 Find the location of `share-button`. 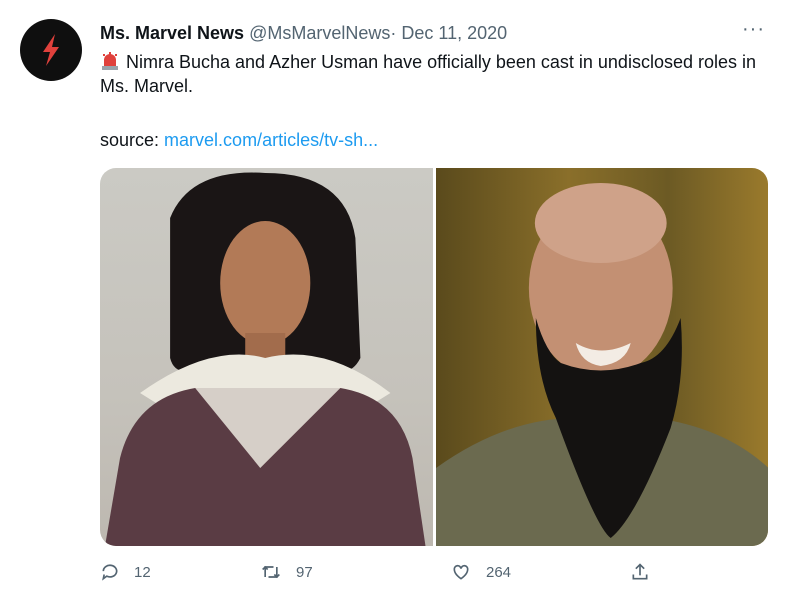

share-button is located at coordinates (640, 572).